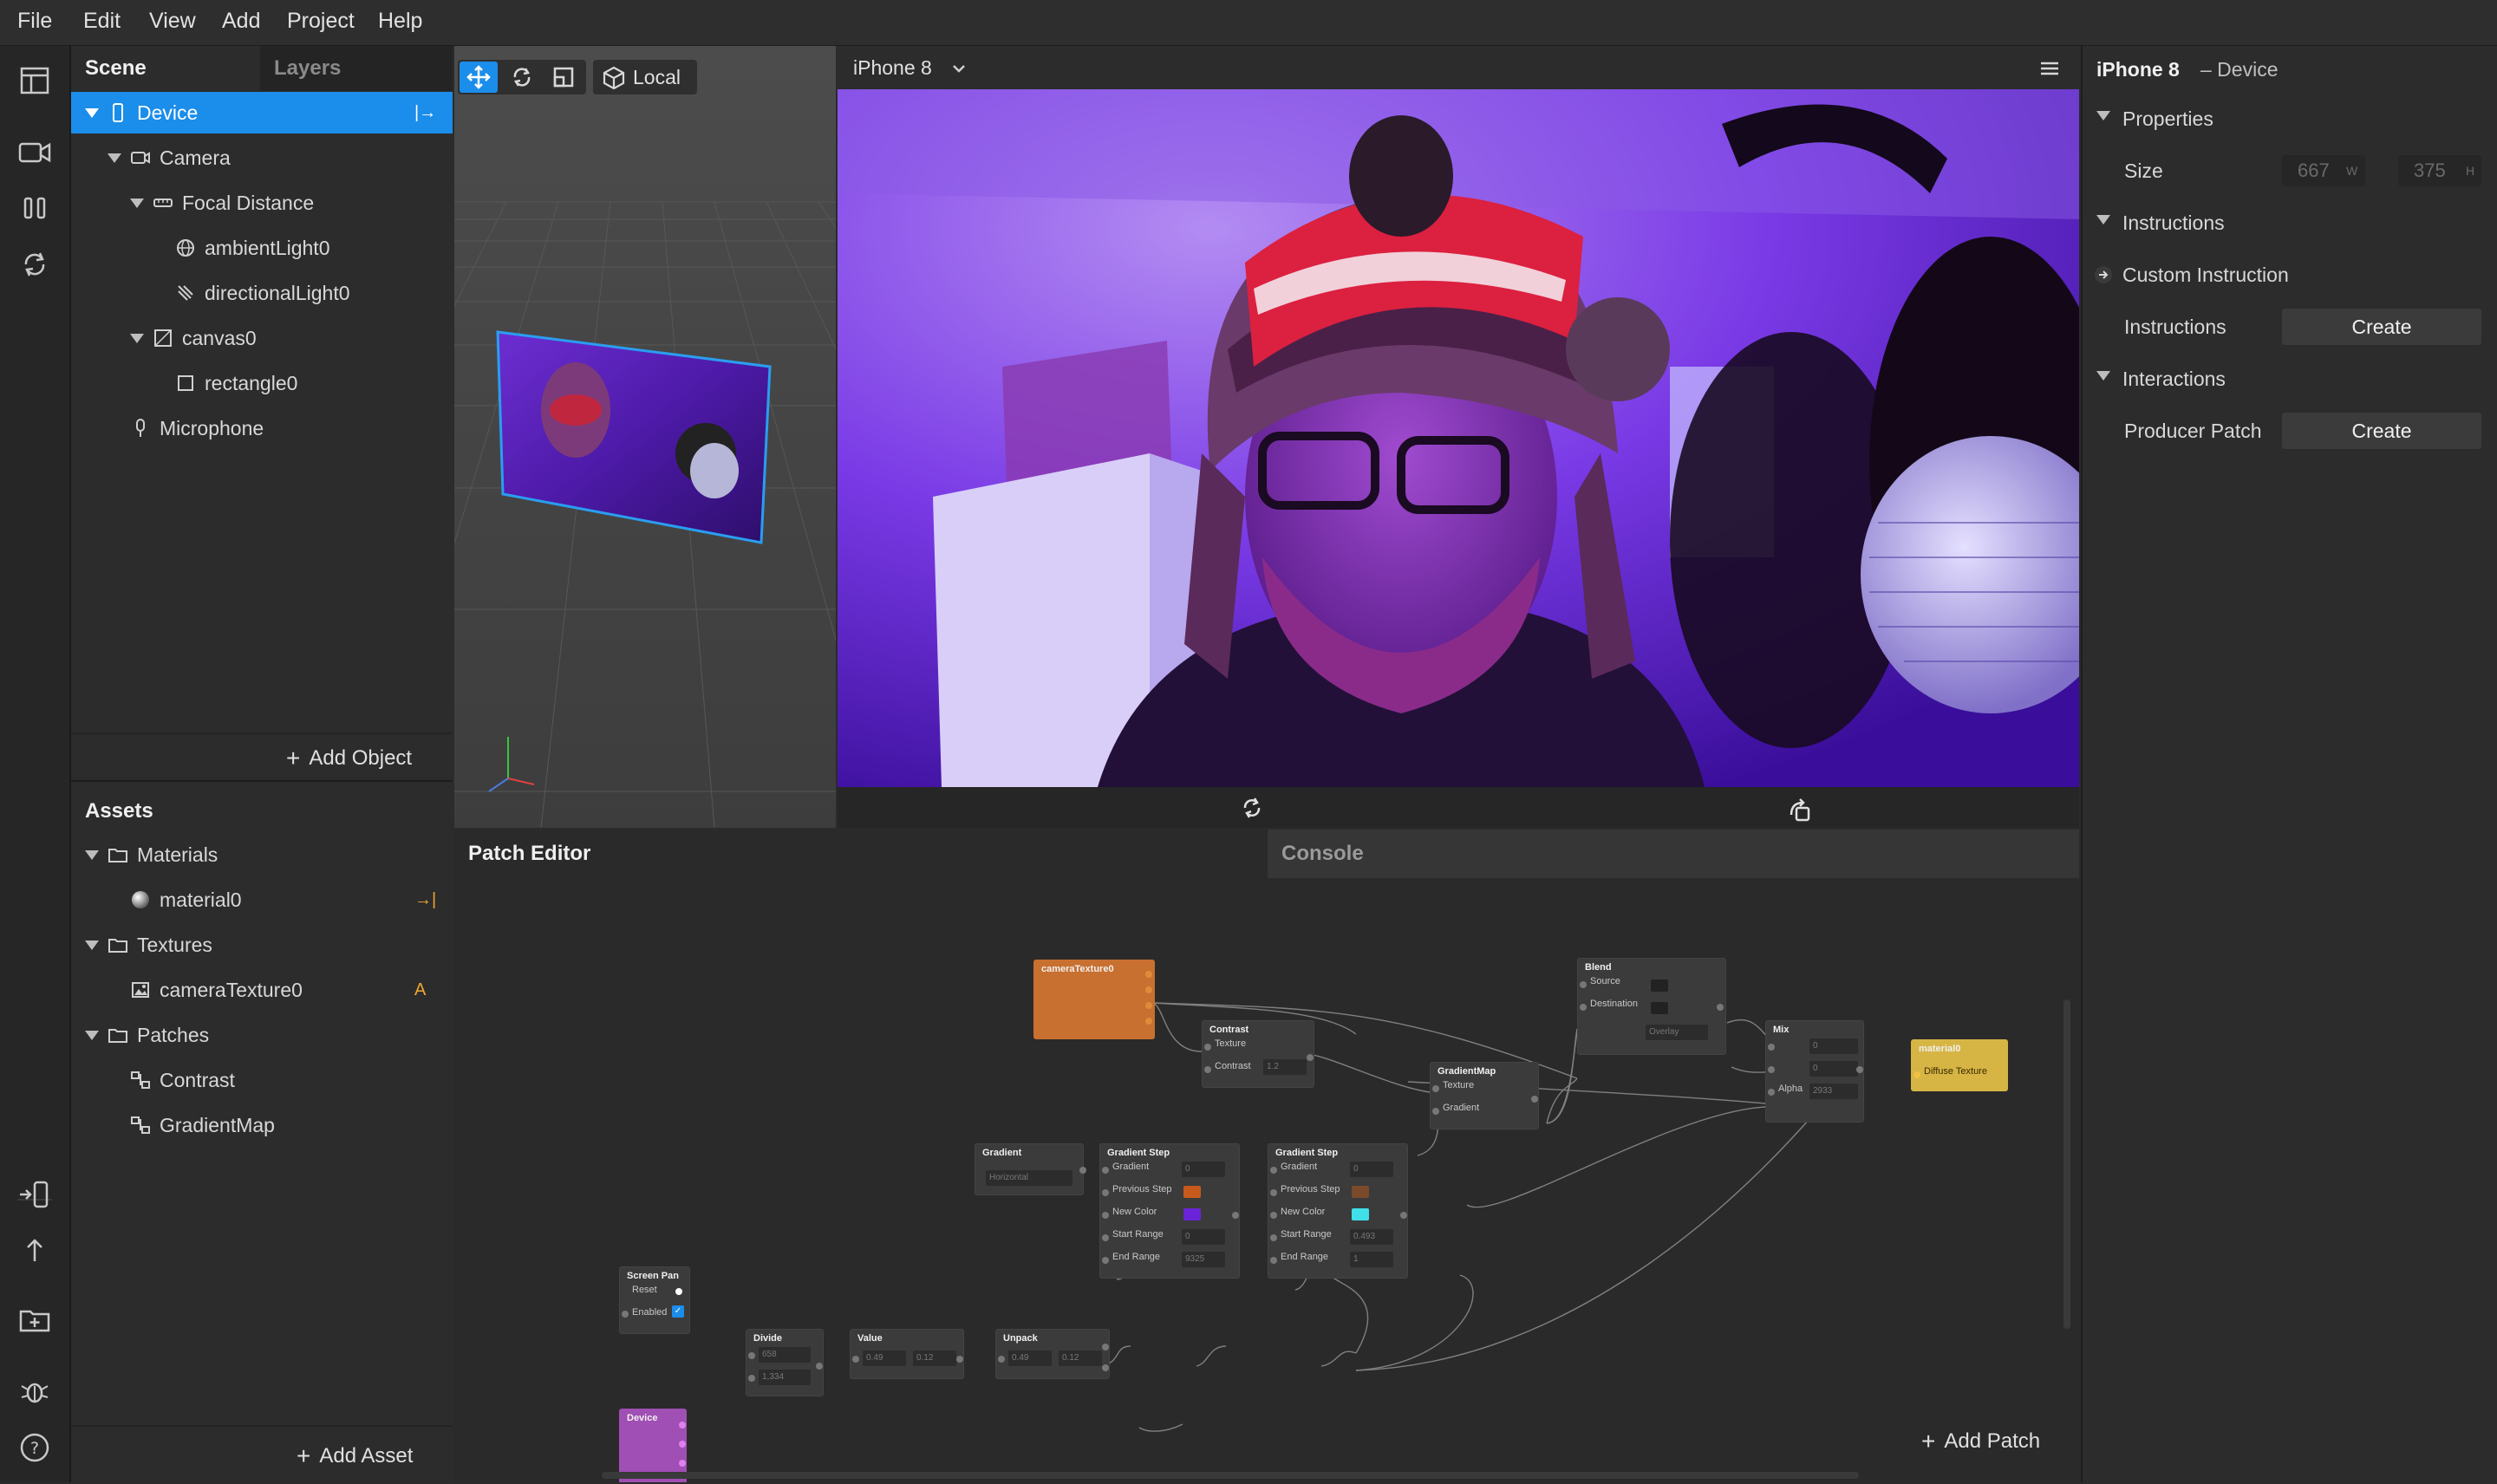 The image size is (2497, 1484). Describe the element at coordinates (678, 1311) in the screenshot. I see `enabled-checkbox: ✓` at that location.